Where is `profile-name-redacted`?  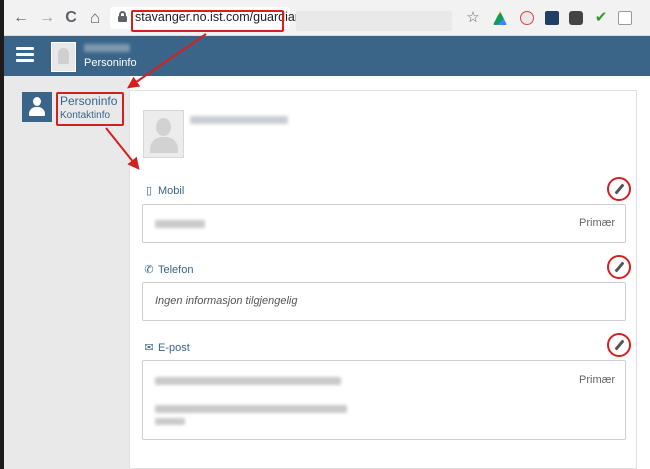
profile-name-redacted is located at coordinates (239, 120).